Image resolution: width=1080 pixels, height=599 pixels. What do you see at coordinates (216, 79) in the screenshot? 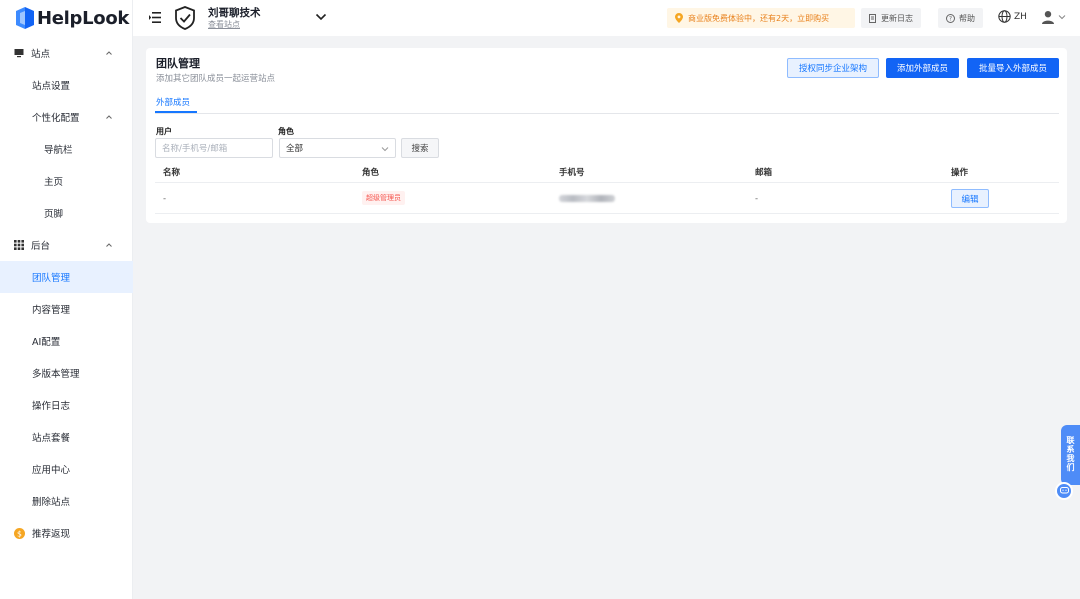
I see `page-subtitle: 添加其它团队成员一起运营站点` at bounding box center [216, 79].